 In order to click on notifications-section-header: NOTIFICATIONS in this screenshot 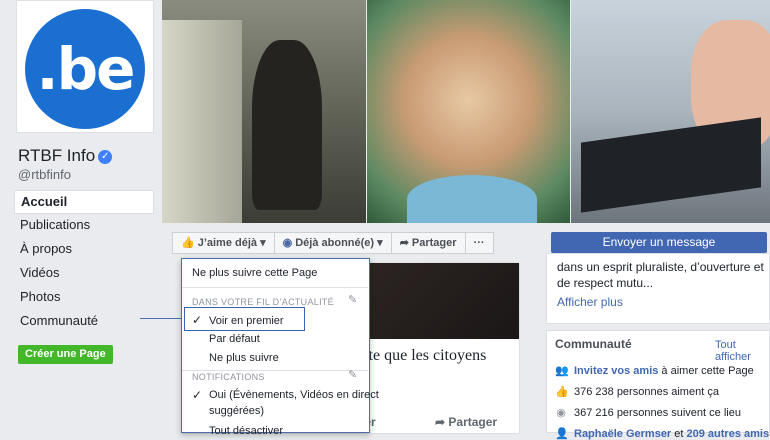, I will do `click(228, 377)`.